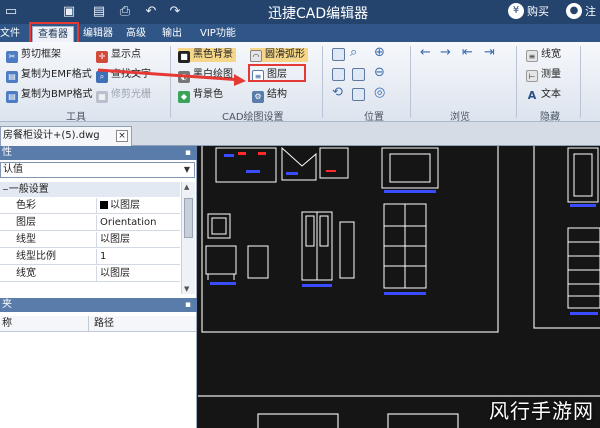  Describe the element at coordinates (97, 170) in the screenshot. I see `properties-dropdown: 认值 ▼` at that location.